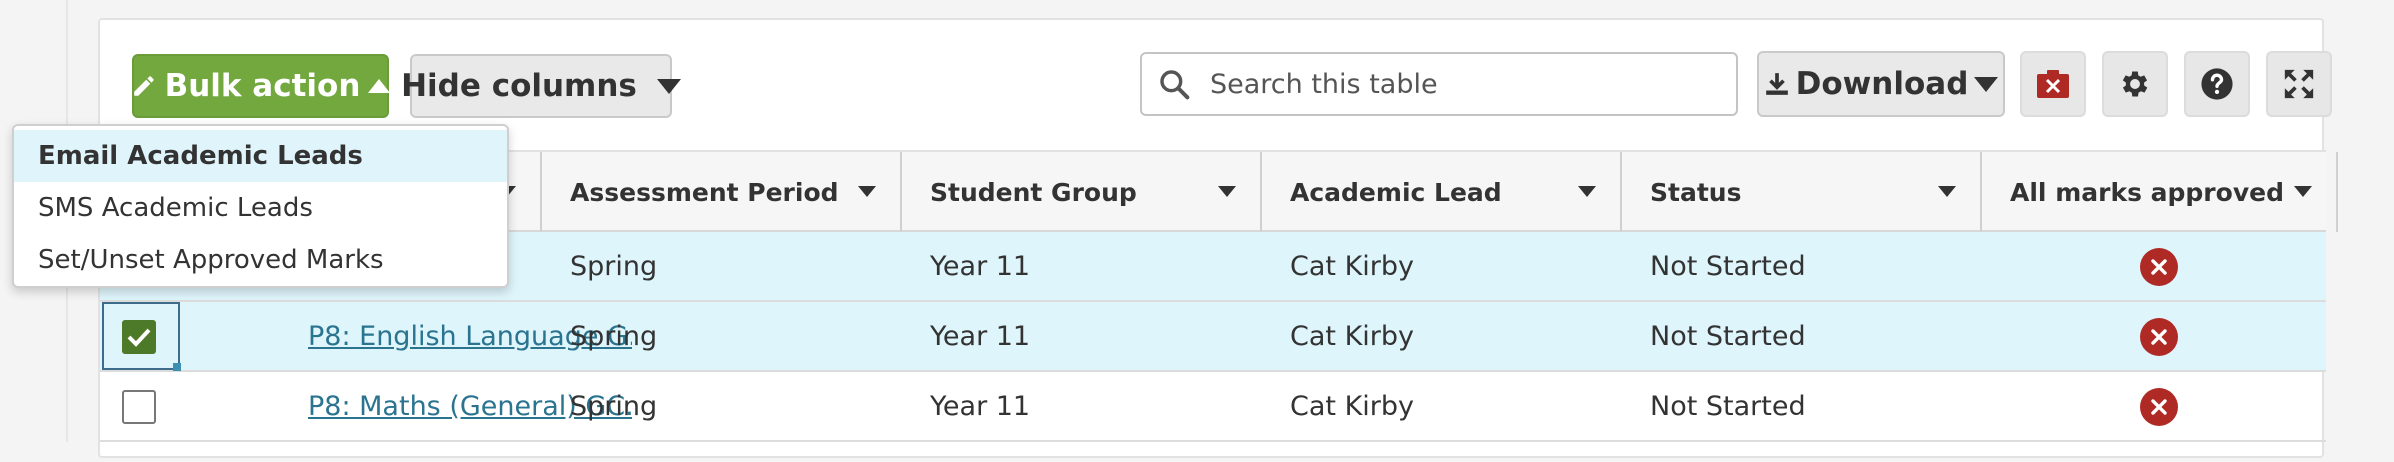 The width and height of the screenshot is (2394, 462). Describe the element at coordinates (1396, 192) in the screenshot. I see `column-header-label: Academic Lead` at that location.